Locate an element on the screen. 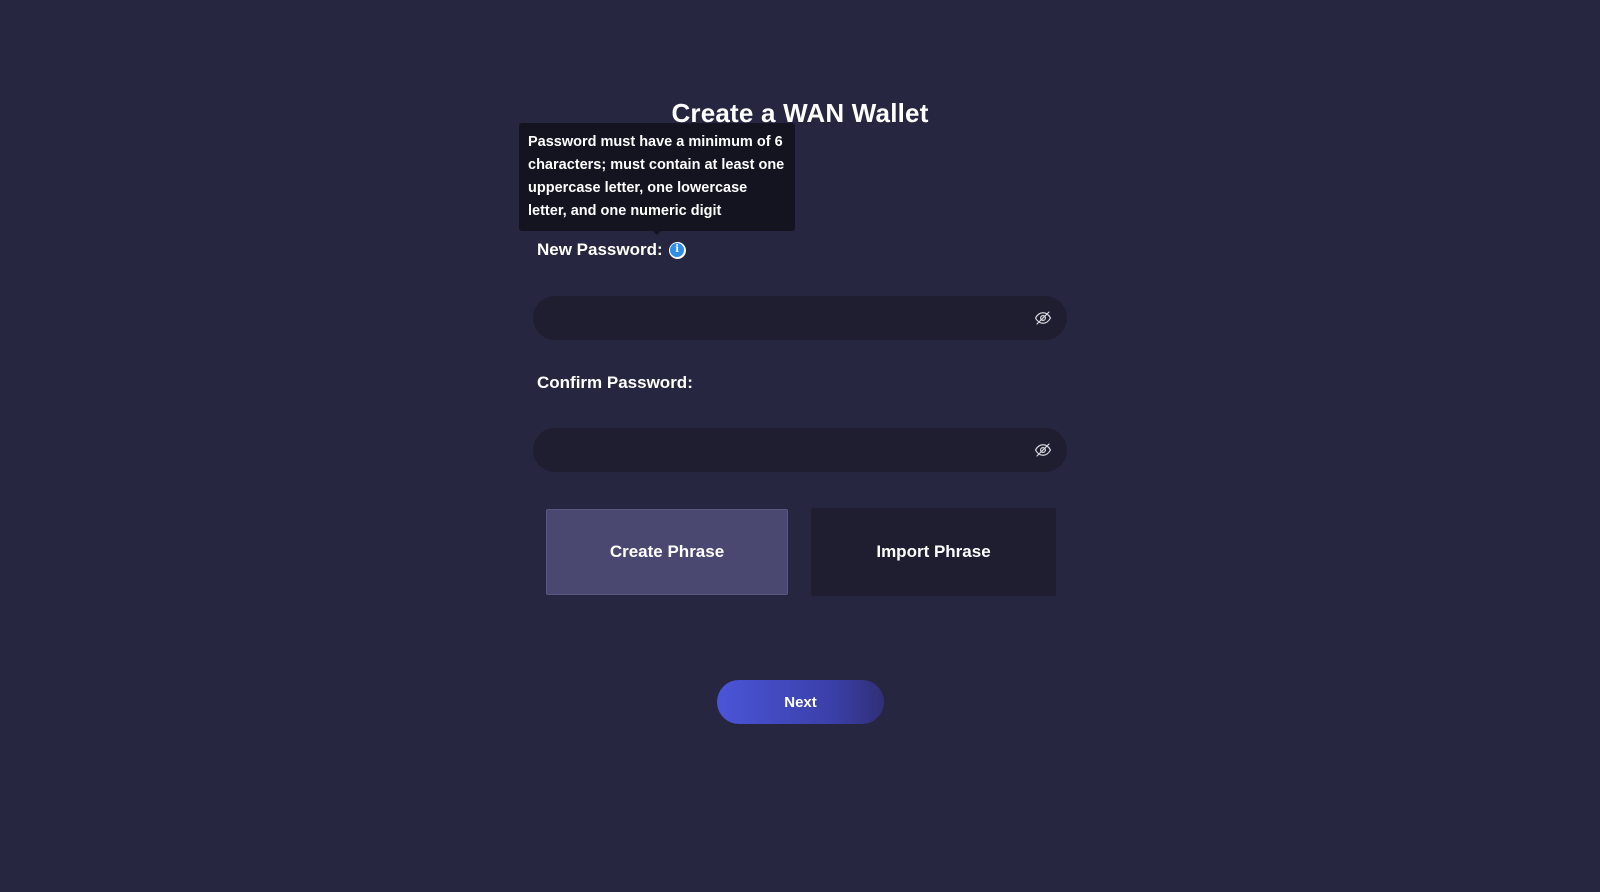  new-password-input is located at coordinates (783, 318).